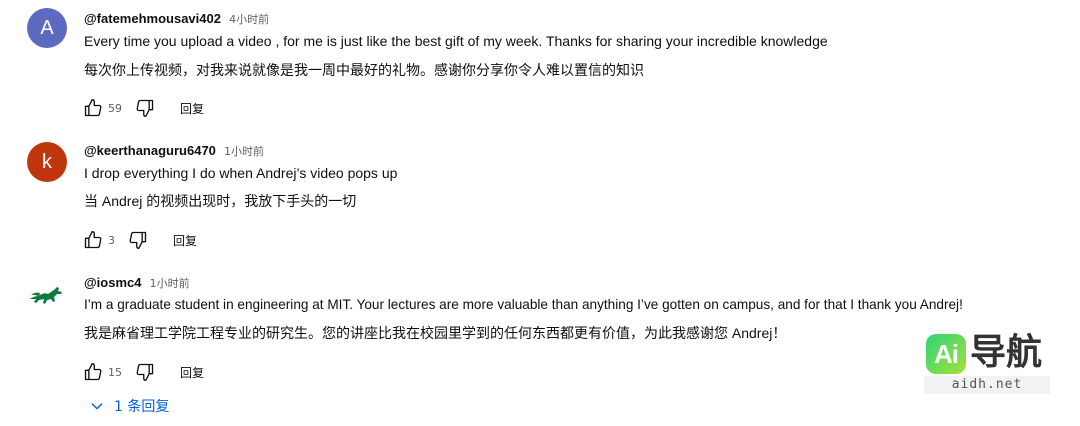  What do you see at coordinates (142, 407) in the screenshot?
I see `show-replies-label: 1 条回复` at bounding box center [142, 407].